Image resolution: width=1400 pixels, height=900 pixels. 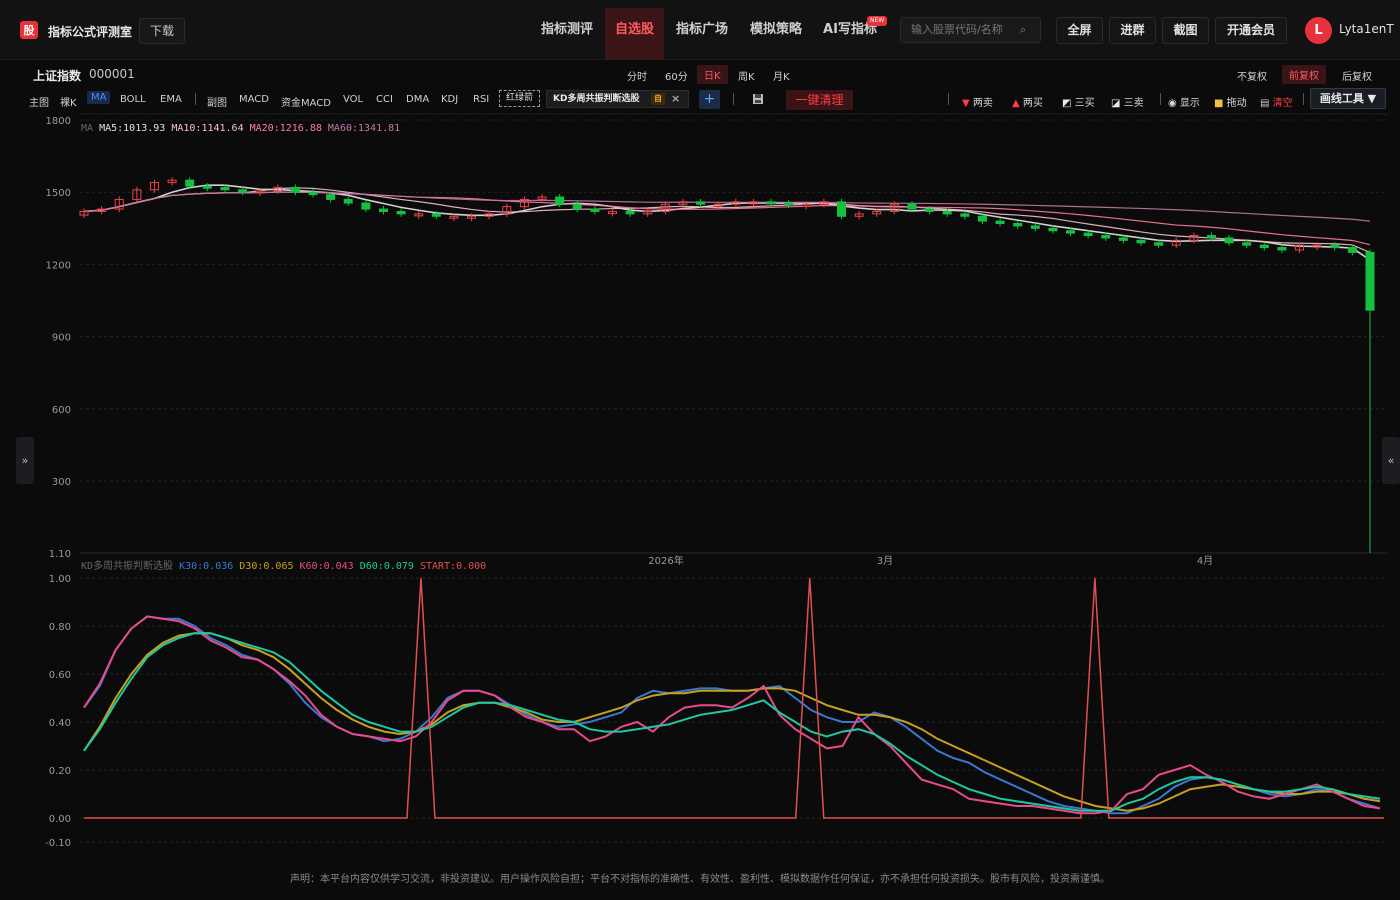 I want to click on tool-show: ◉ 显示, so click(x=1184, y=101).